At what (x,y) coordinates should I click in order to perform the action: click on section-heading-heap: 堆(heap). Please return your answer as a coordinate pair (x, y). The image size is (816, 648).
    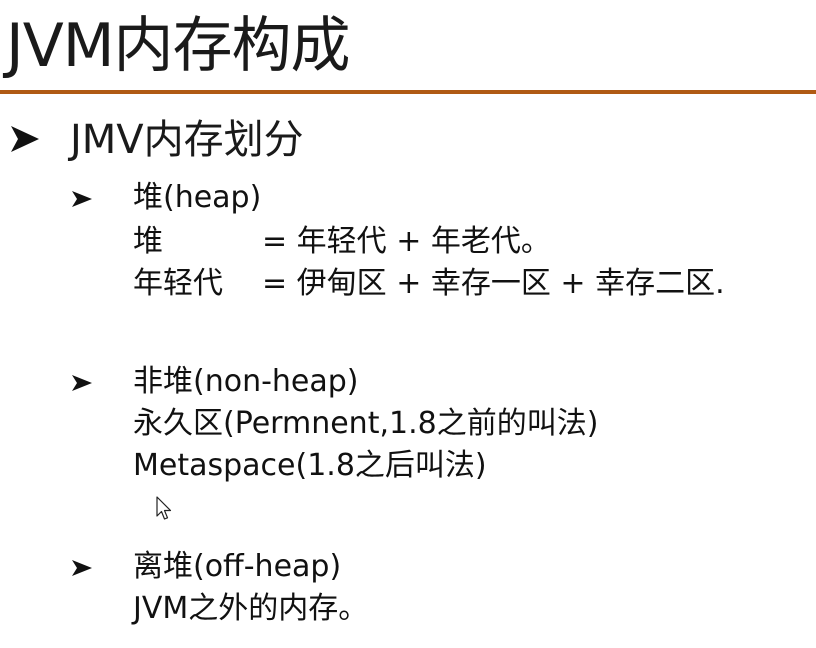
    Looking at the image, I should click on (197, 197).